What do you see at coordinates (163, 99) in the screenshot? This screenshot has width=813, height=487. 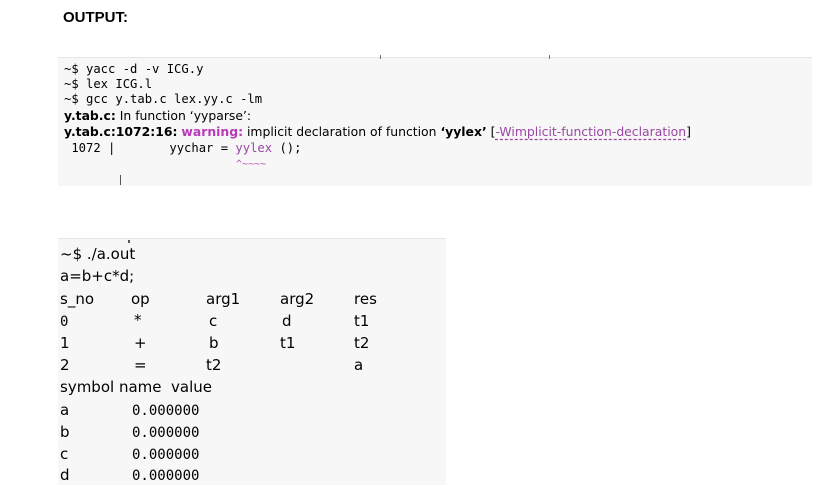 I see `gcc-command-line: ~$ gcc y.tab.c lex.yy.c -lm` at bounding box center [163, 99].